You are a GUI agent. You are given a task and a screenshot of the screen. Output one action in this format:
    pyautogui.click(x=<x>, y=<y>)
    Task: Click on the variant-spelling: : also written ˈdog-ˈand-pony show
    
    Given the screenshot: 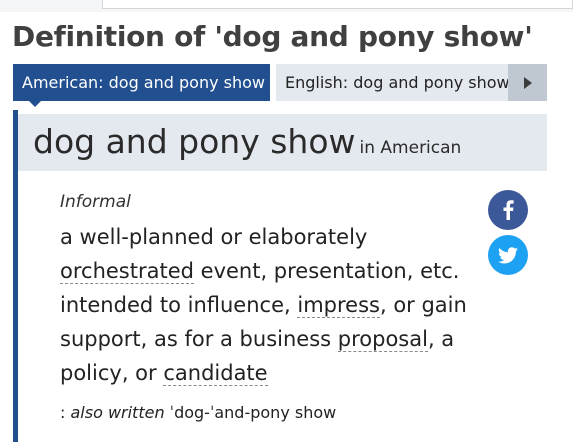 What is the action you would take?
    pyautogui.click(x=198, y=412)
    